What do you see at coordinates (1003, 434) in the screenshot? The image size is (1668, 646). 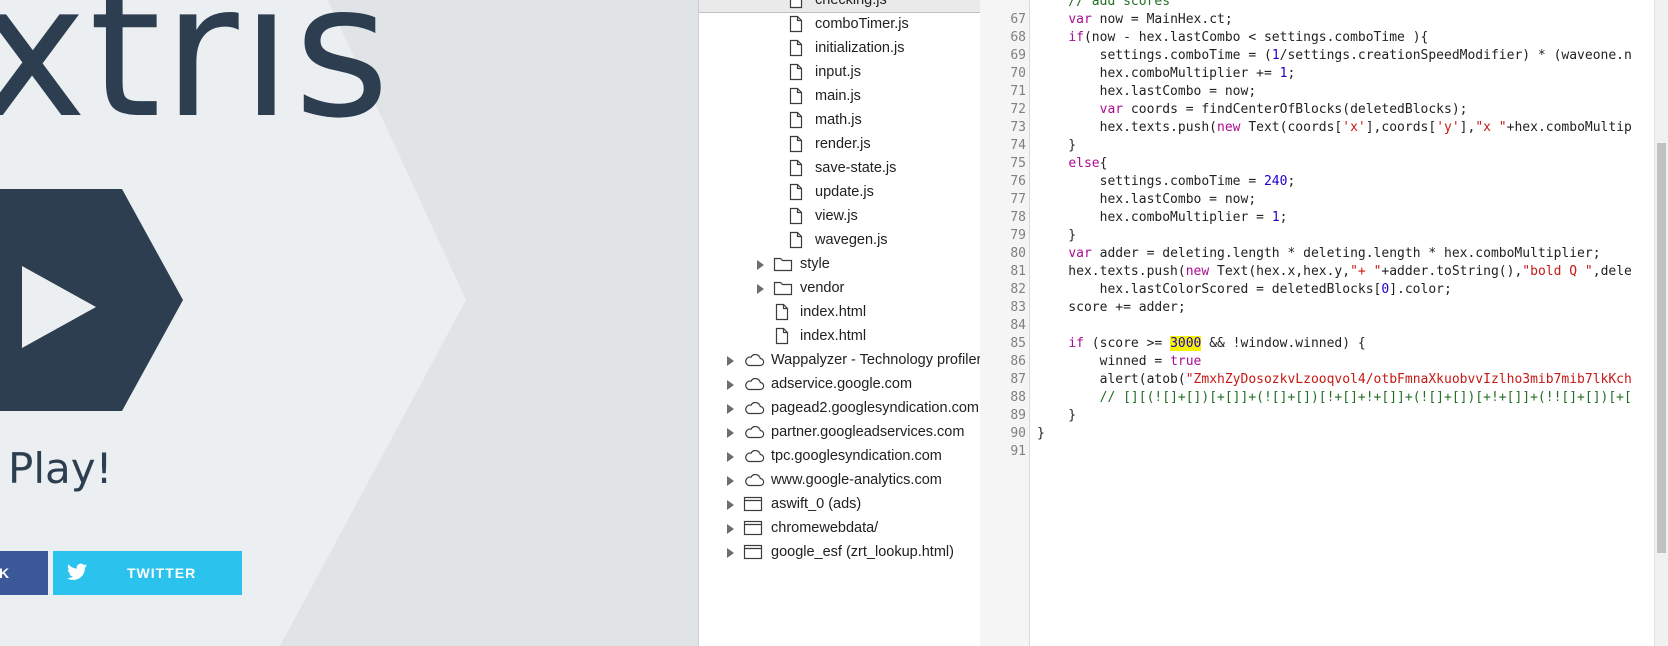 I see `line-number: 90` at bounding box center [1003, 434].